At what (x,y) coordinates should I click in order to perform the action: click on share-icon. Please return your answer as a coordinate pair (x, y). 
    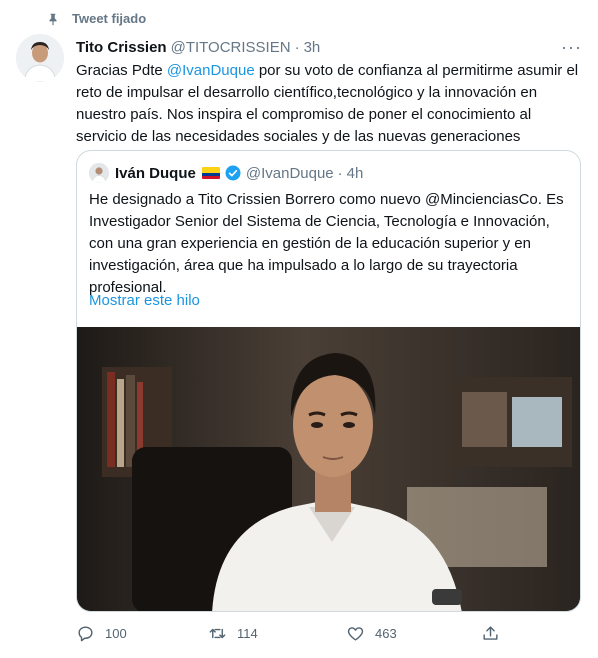
    Looking at the image, I should click on (490, 633).